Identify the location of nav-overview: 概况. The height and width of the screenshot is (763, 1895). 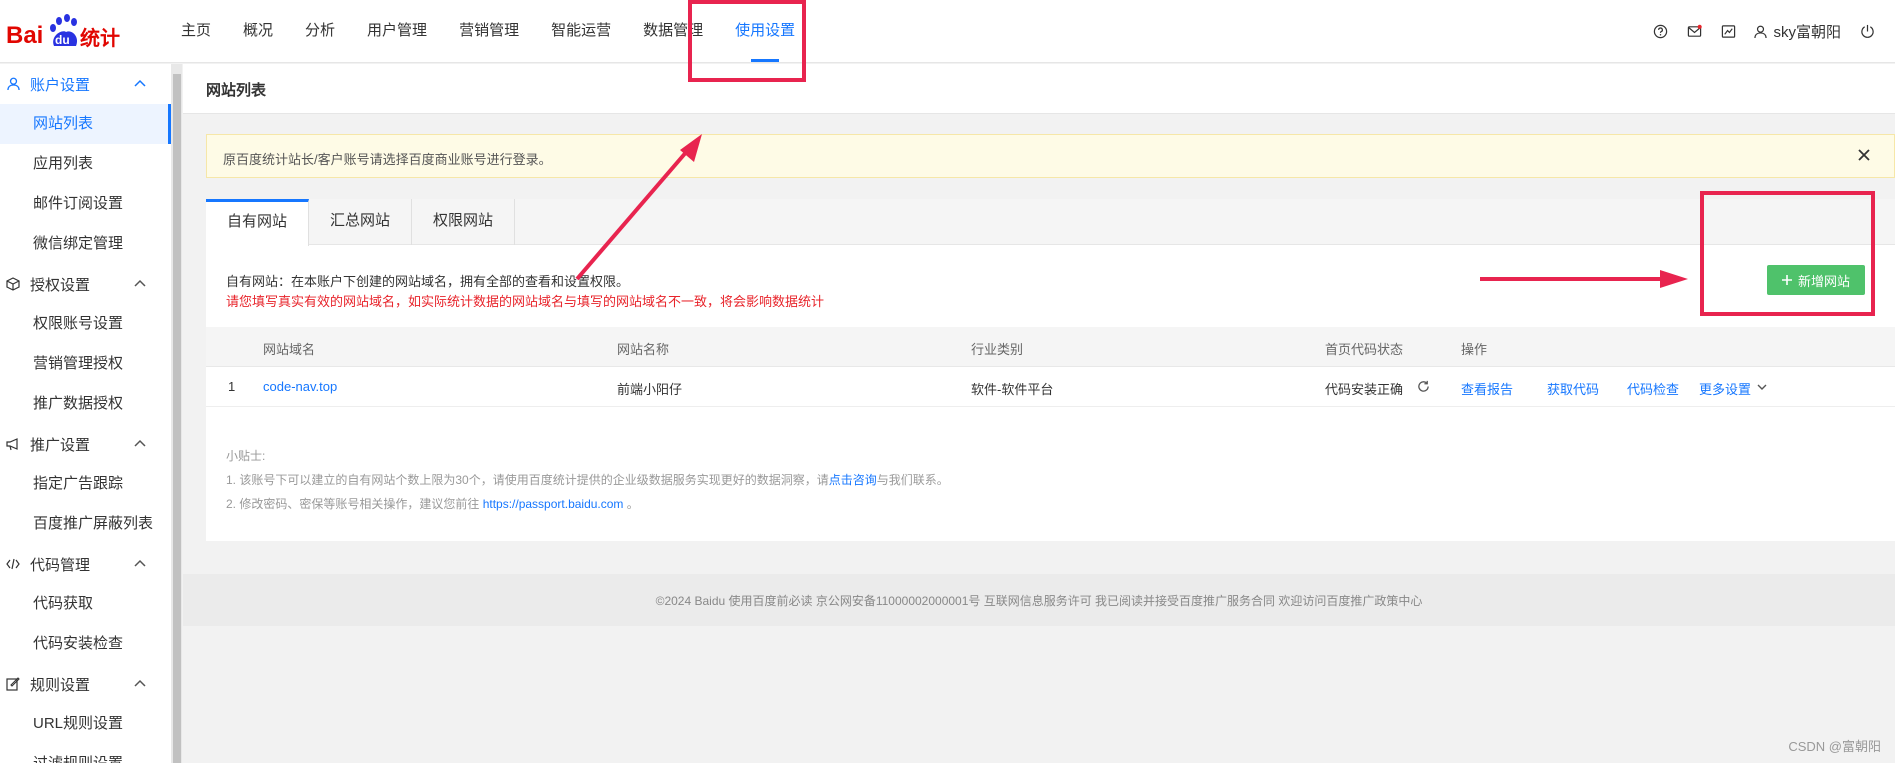
(258, 31).